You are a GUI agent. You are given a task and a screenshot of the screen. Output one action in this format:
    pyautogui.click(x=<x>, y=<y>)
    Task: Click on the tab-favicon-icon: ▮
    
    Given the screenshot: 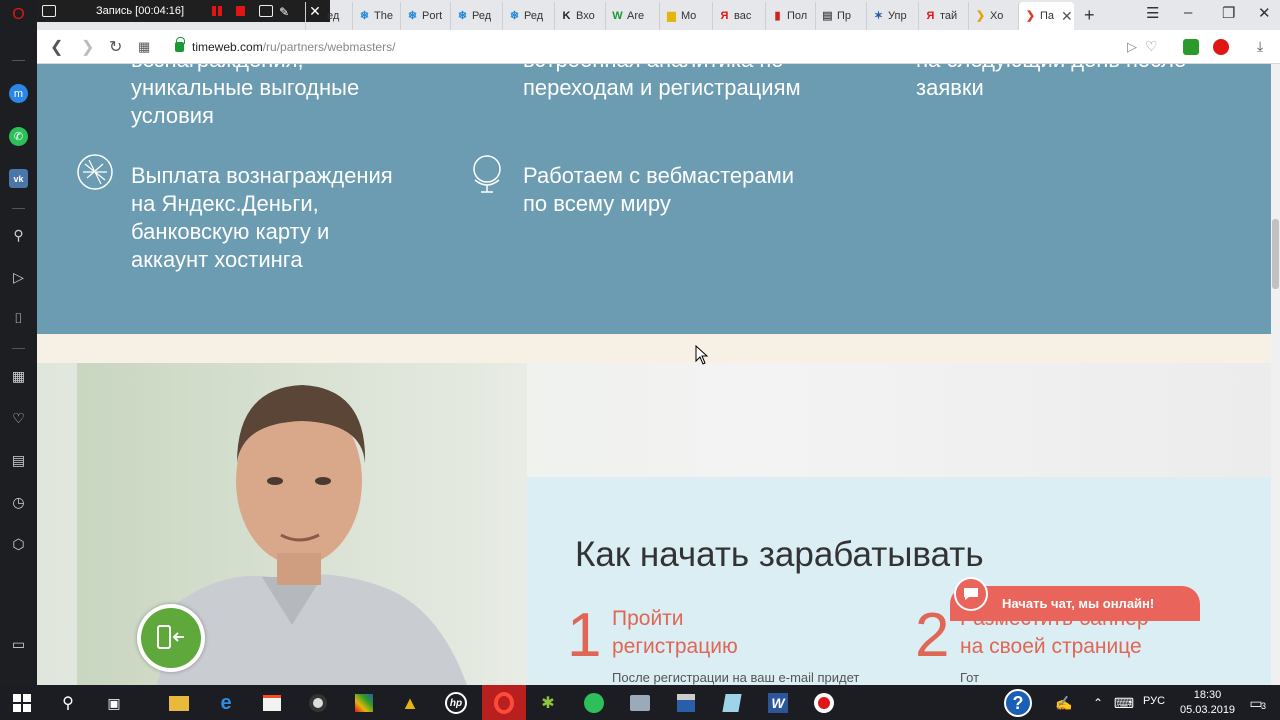 What is the action you would take?
    pyautogui.click(x=777, y=15)
    